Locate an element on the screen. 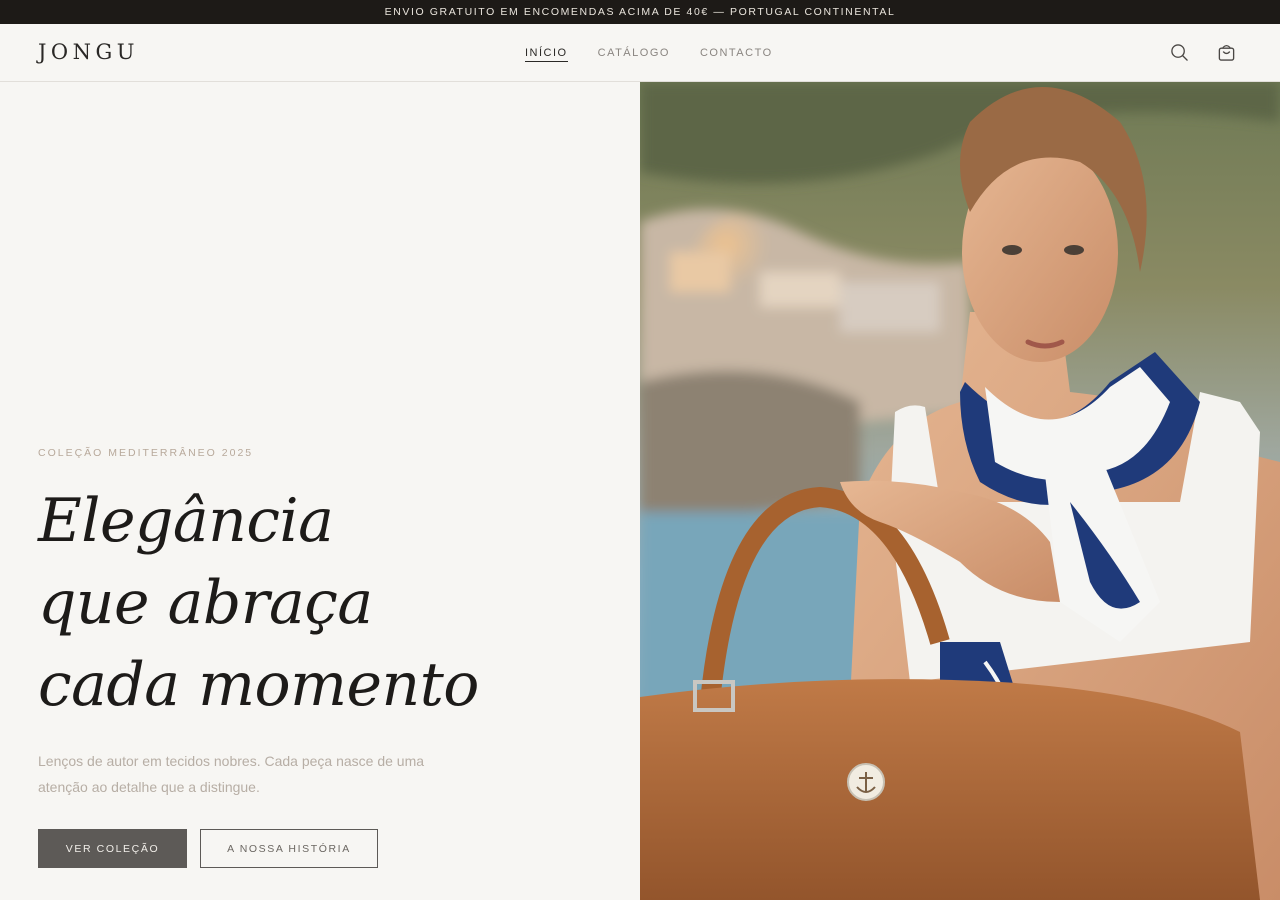 Image resolution: width=1280 pixels, height=900 pixels. our-story-button: A NOSSA HISTÓRIA is located at coordinates (289, 848).